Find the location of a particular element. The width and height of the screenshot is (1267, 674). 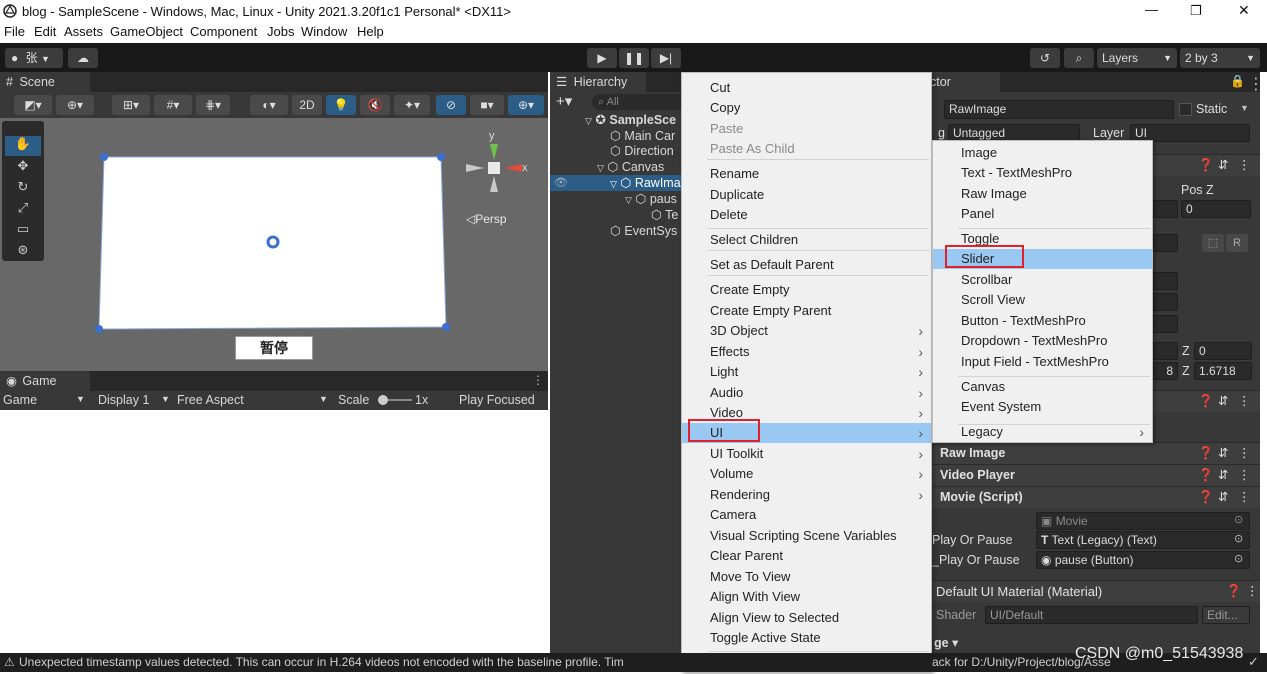

context-menu-item-set-as-default-parent: Set as Default Parent is located at coordinates (806, 265).